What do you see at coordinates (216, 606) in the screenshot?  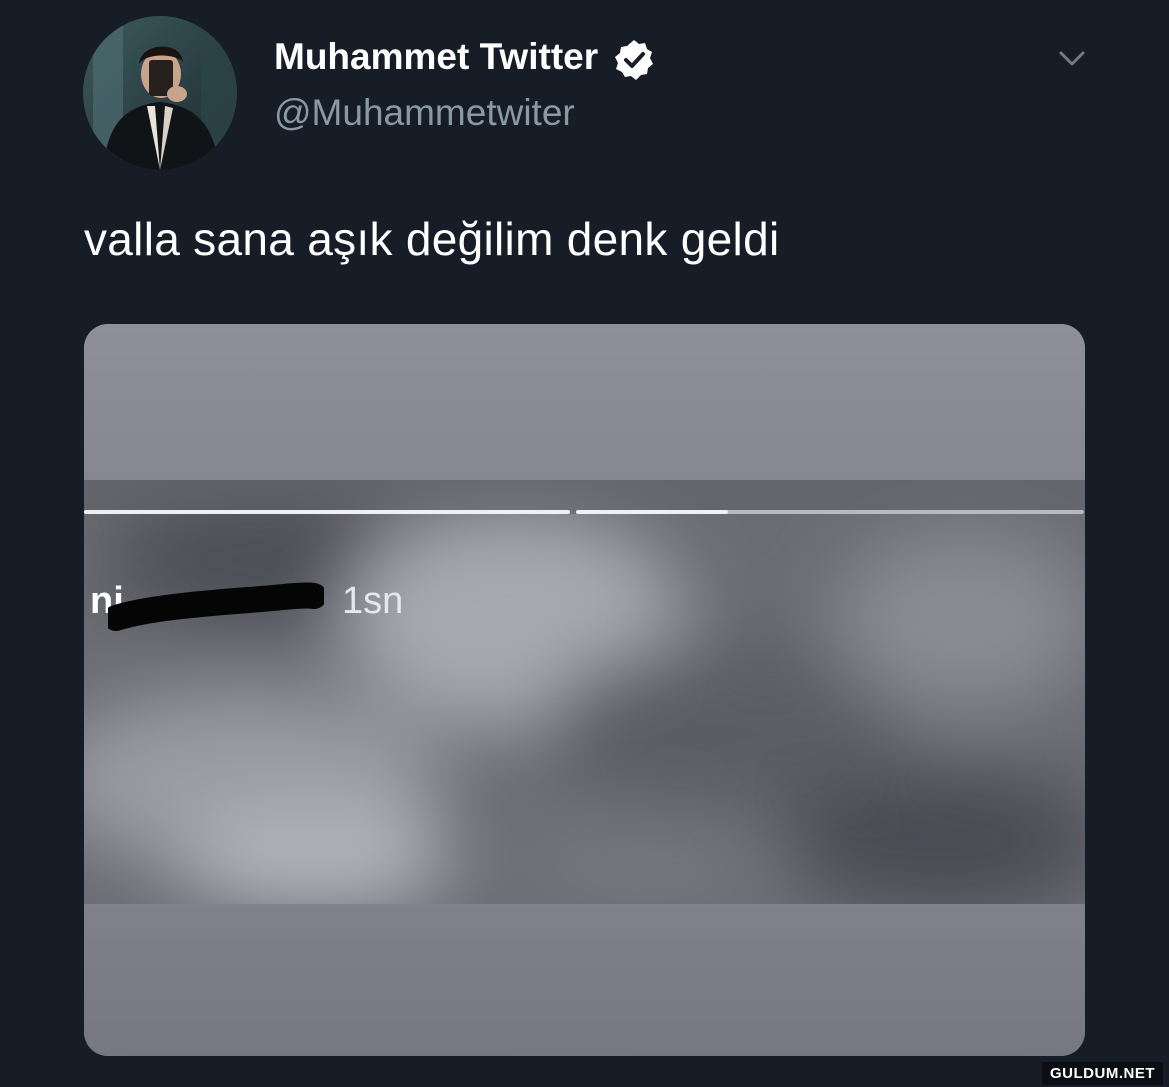 I see `redaction-scribble` at bounding box center [216, 606].